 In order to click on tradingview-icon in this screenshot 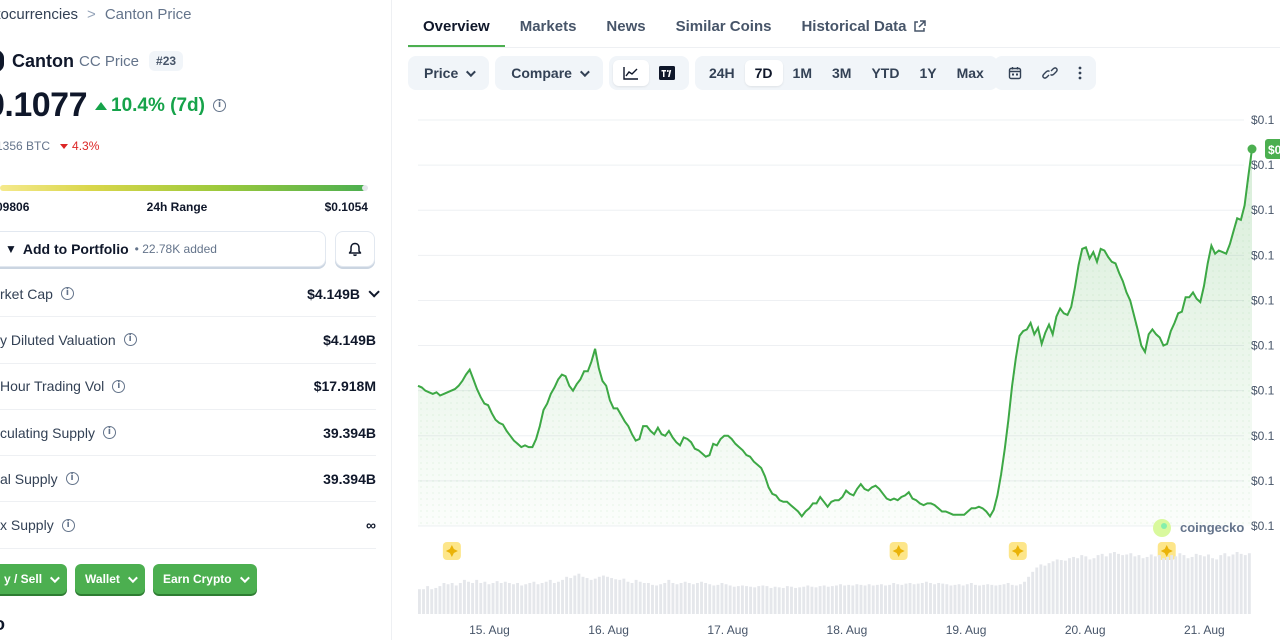, I will do `click(666, 73)`.